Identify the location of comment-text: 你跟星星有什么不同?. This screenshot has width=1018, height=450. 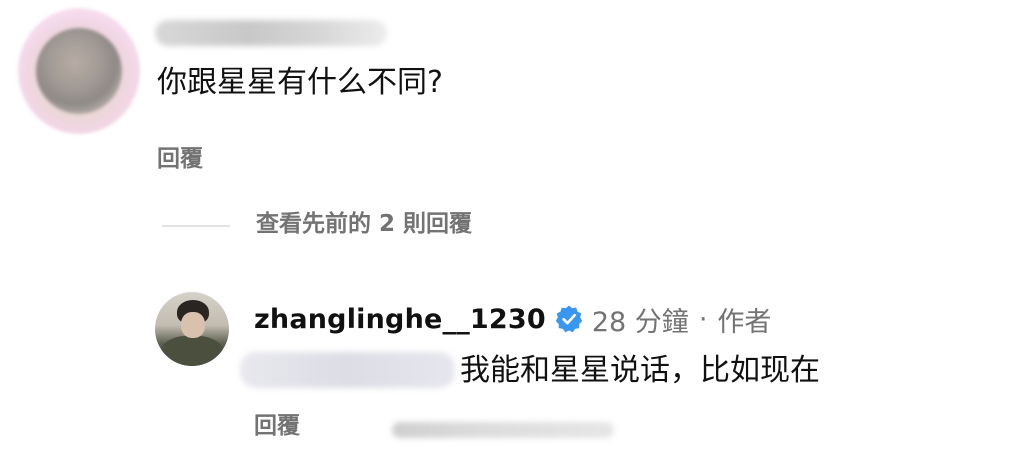
(300, 82).